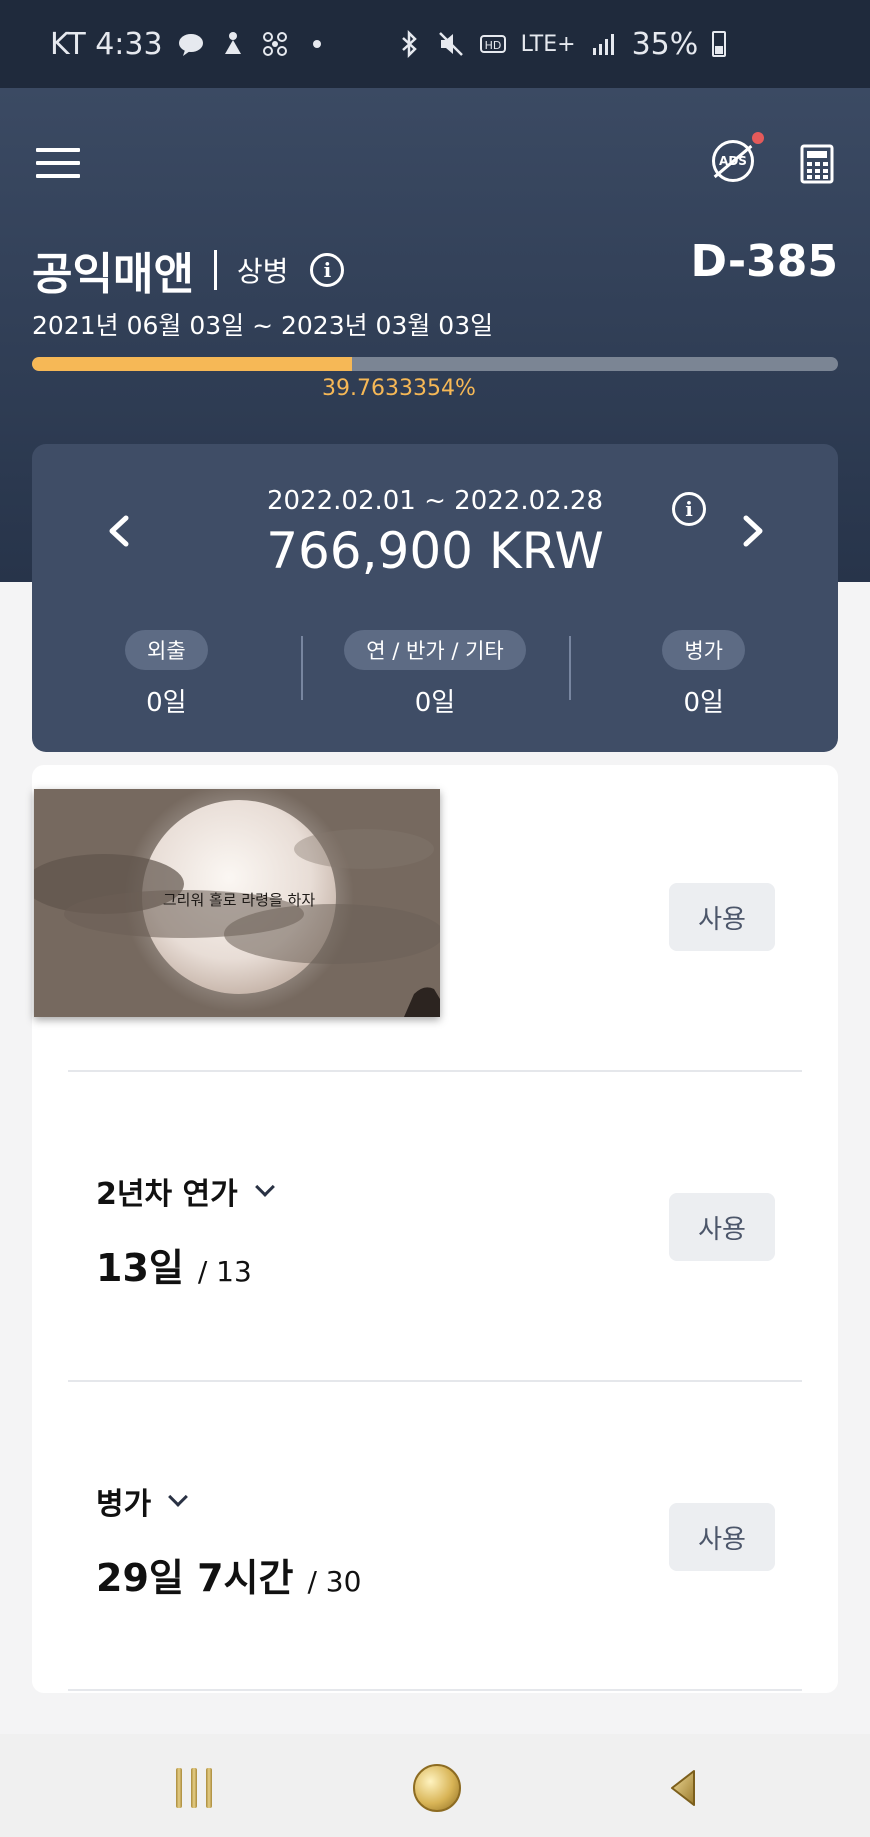 The height and width of the screenshot is (1837, 870). What do you see at coordinates (817, 164) in the screenshot?
I see `calculator-icon` at bounding box center [817, 164].